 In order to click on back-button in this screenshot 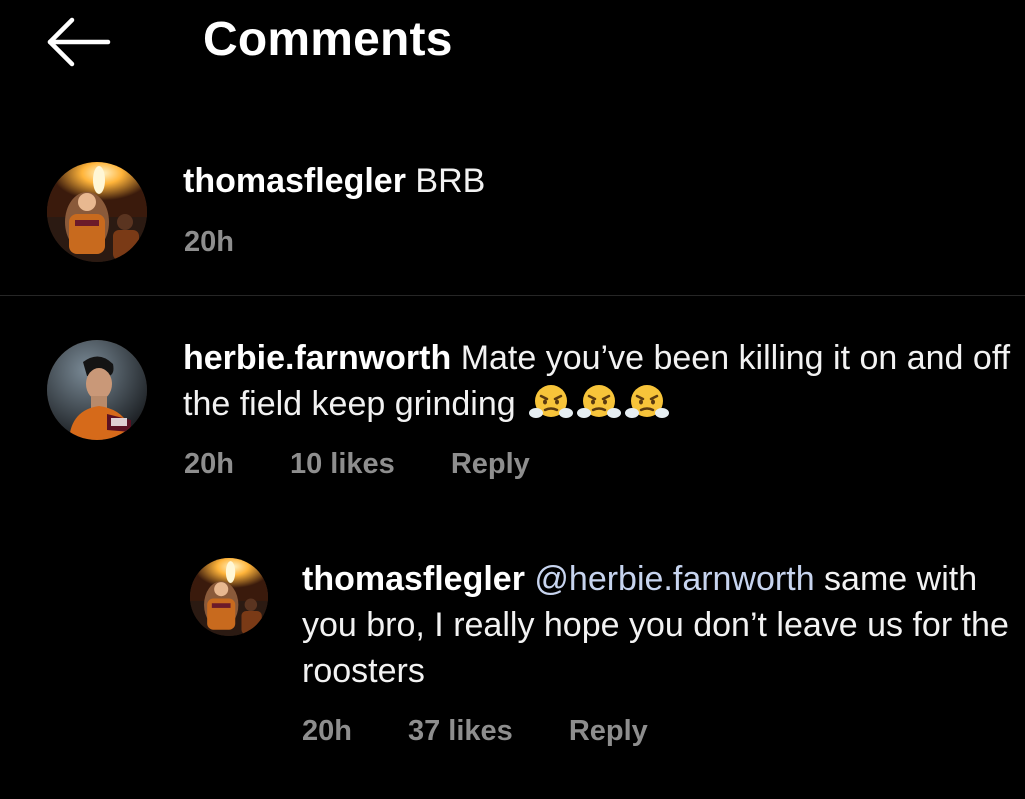, I will do `click(78, 42)`.